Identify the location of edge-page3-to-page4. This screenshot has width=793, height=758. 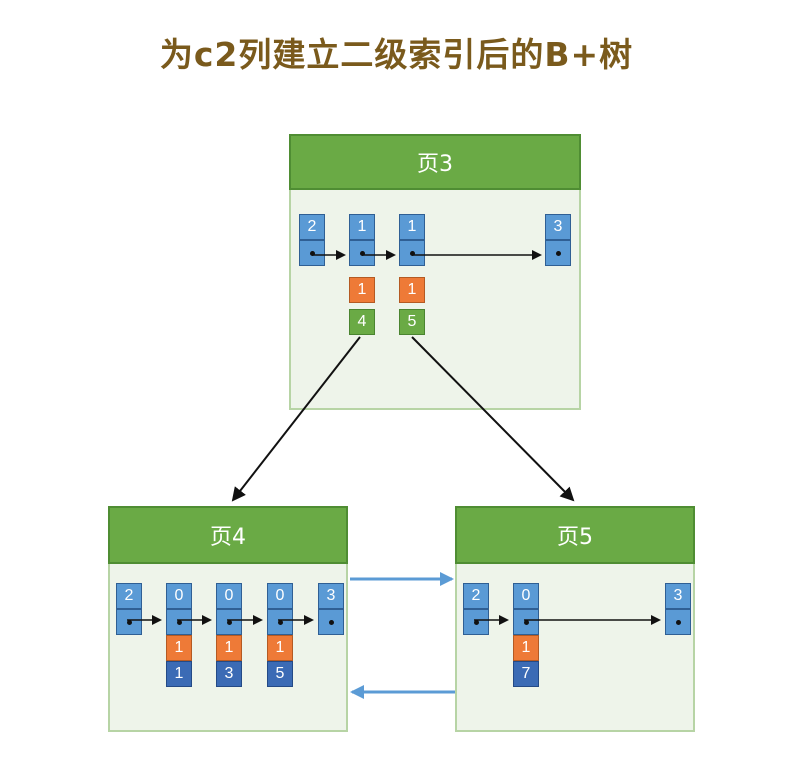
(296, 419).